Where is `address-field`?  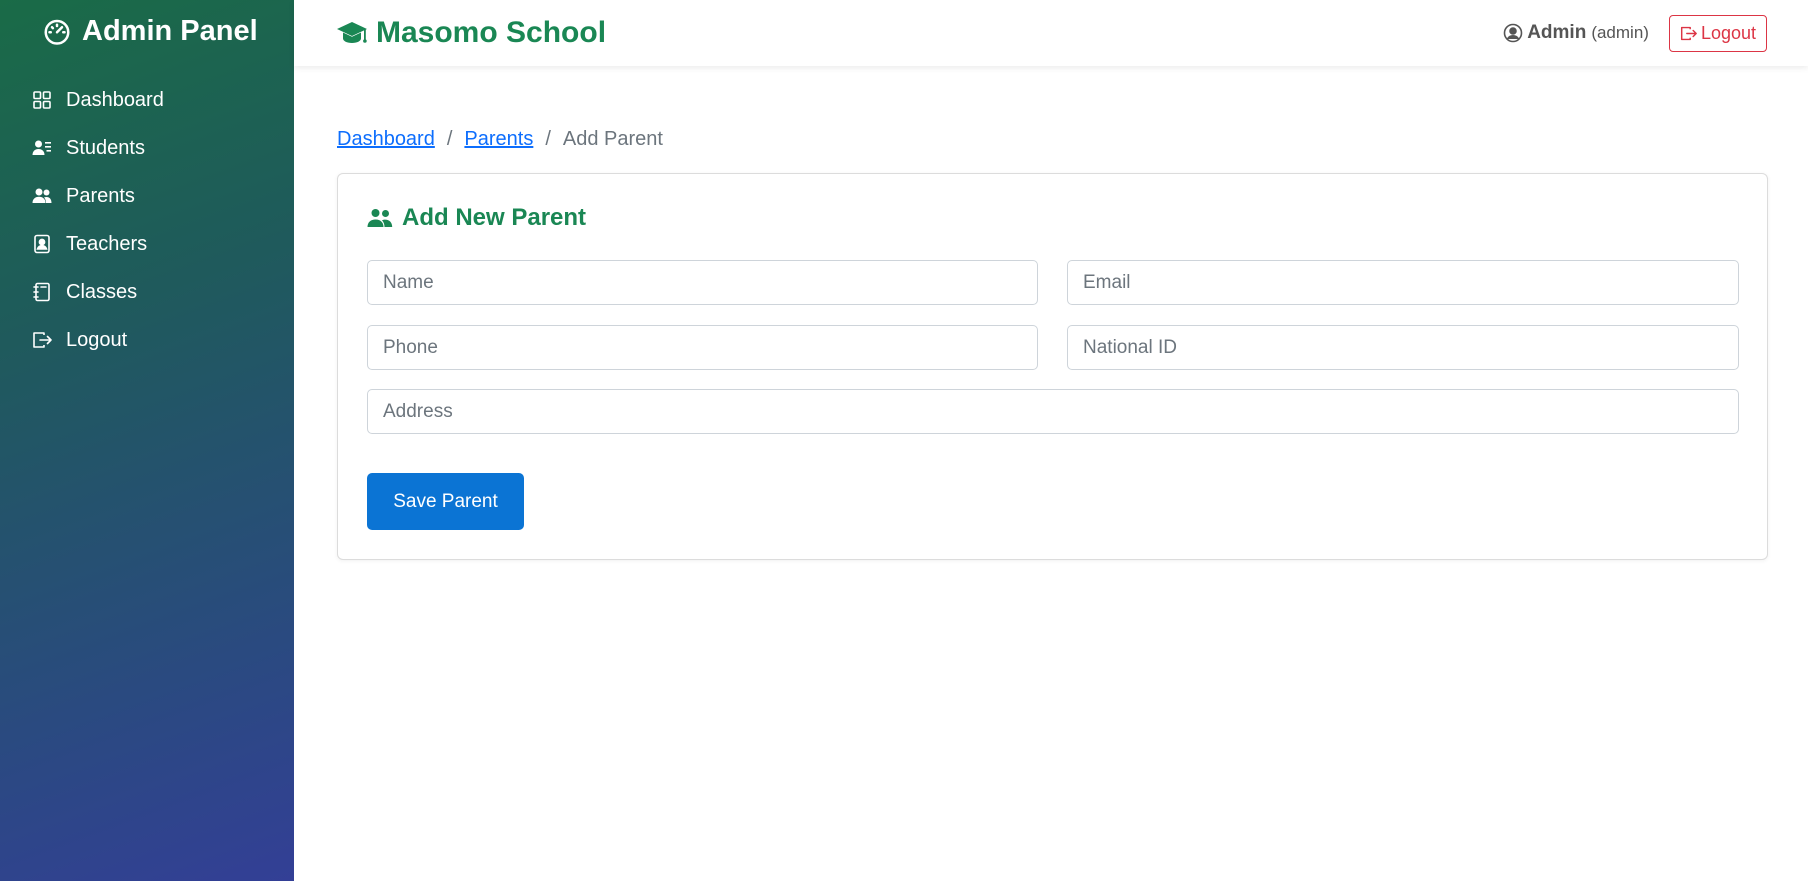 address-field is located at coordinates (1053, 411).